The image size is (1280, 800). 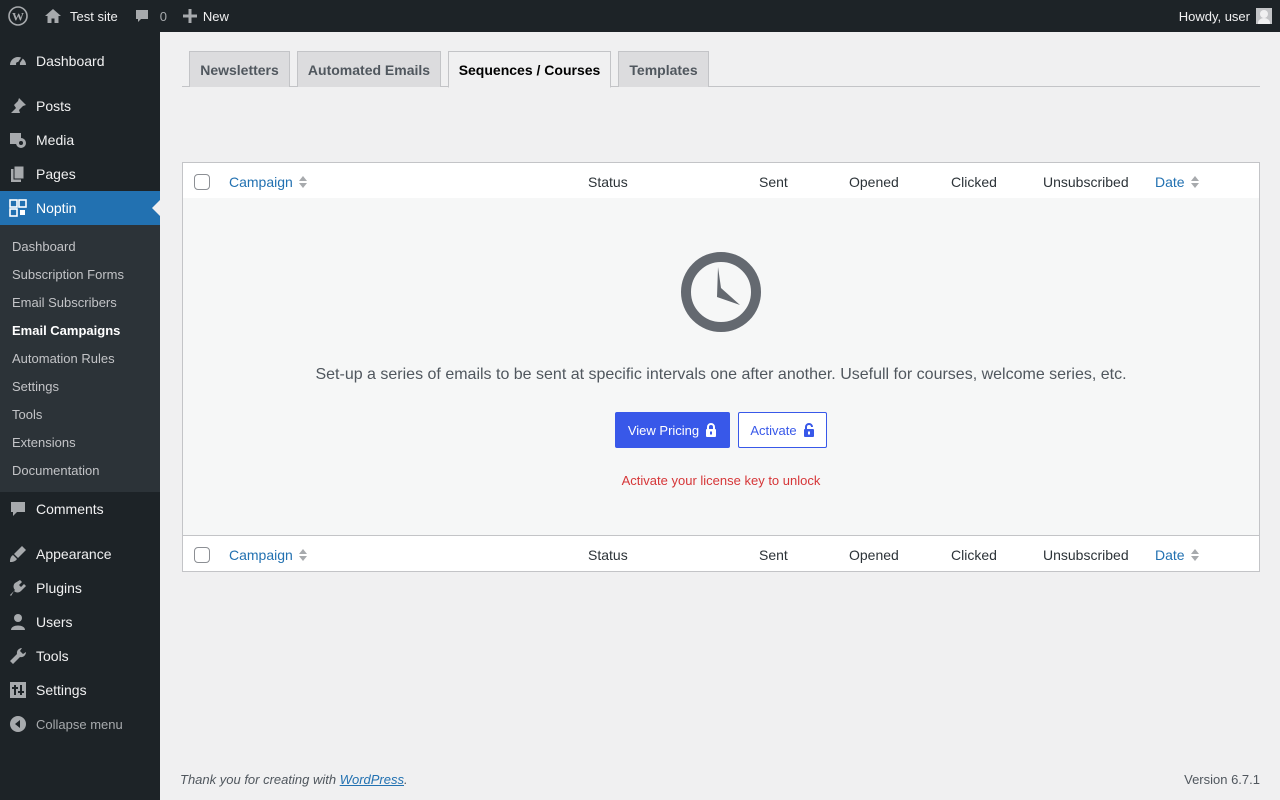 I want to click on column-clicked: Clicked, so click(x=974, y=181).